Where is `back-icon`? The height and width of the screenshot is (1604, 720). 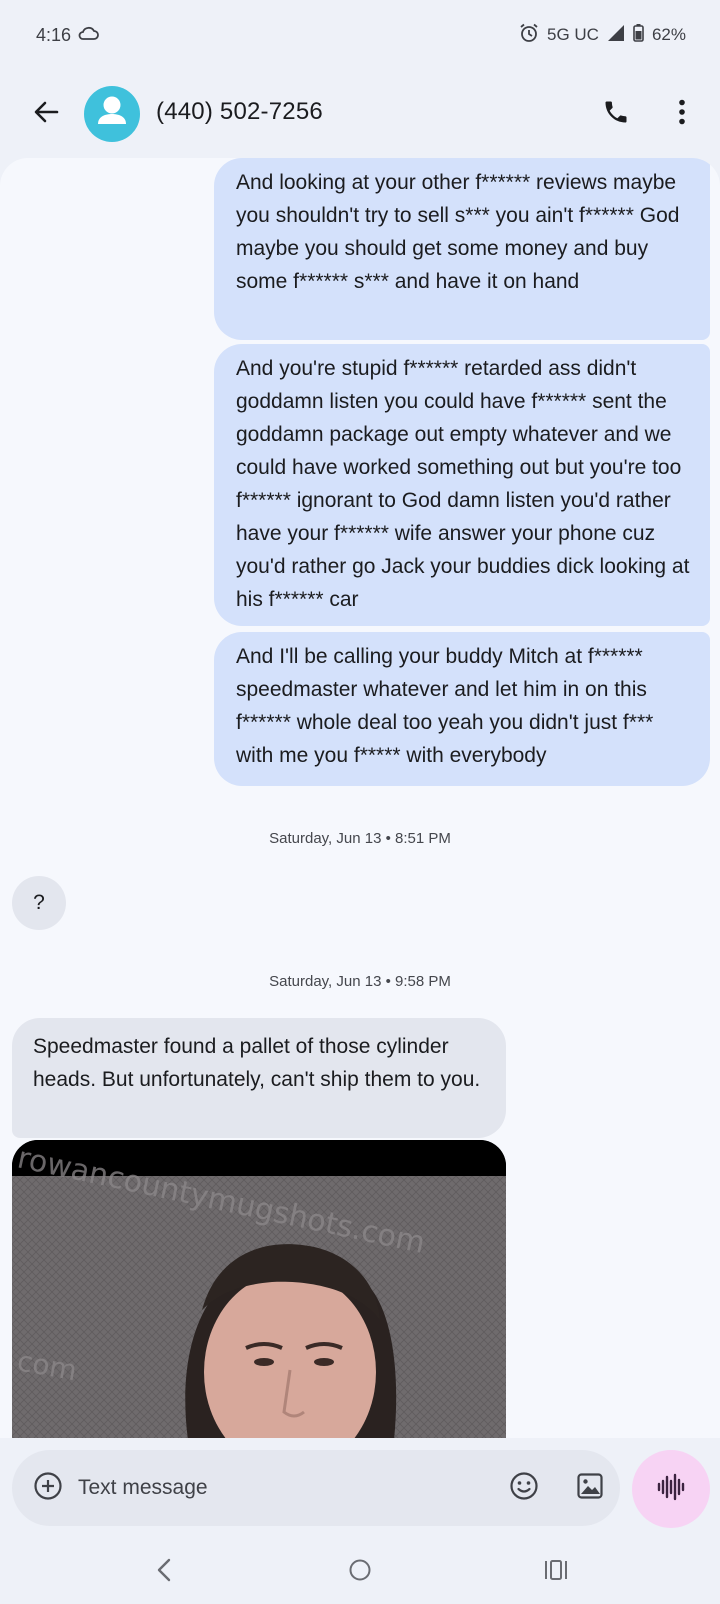 back-icon is located at coordinates (164, 1572).